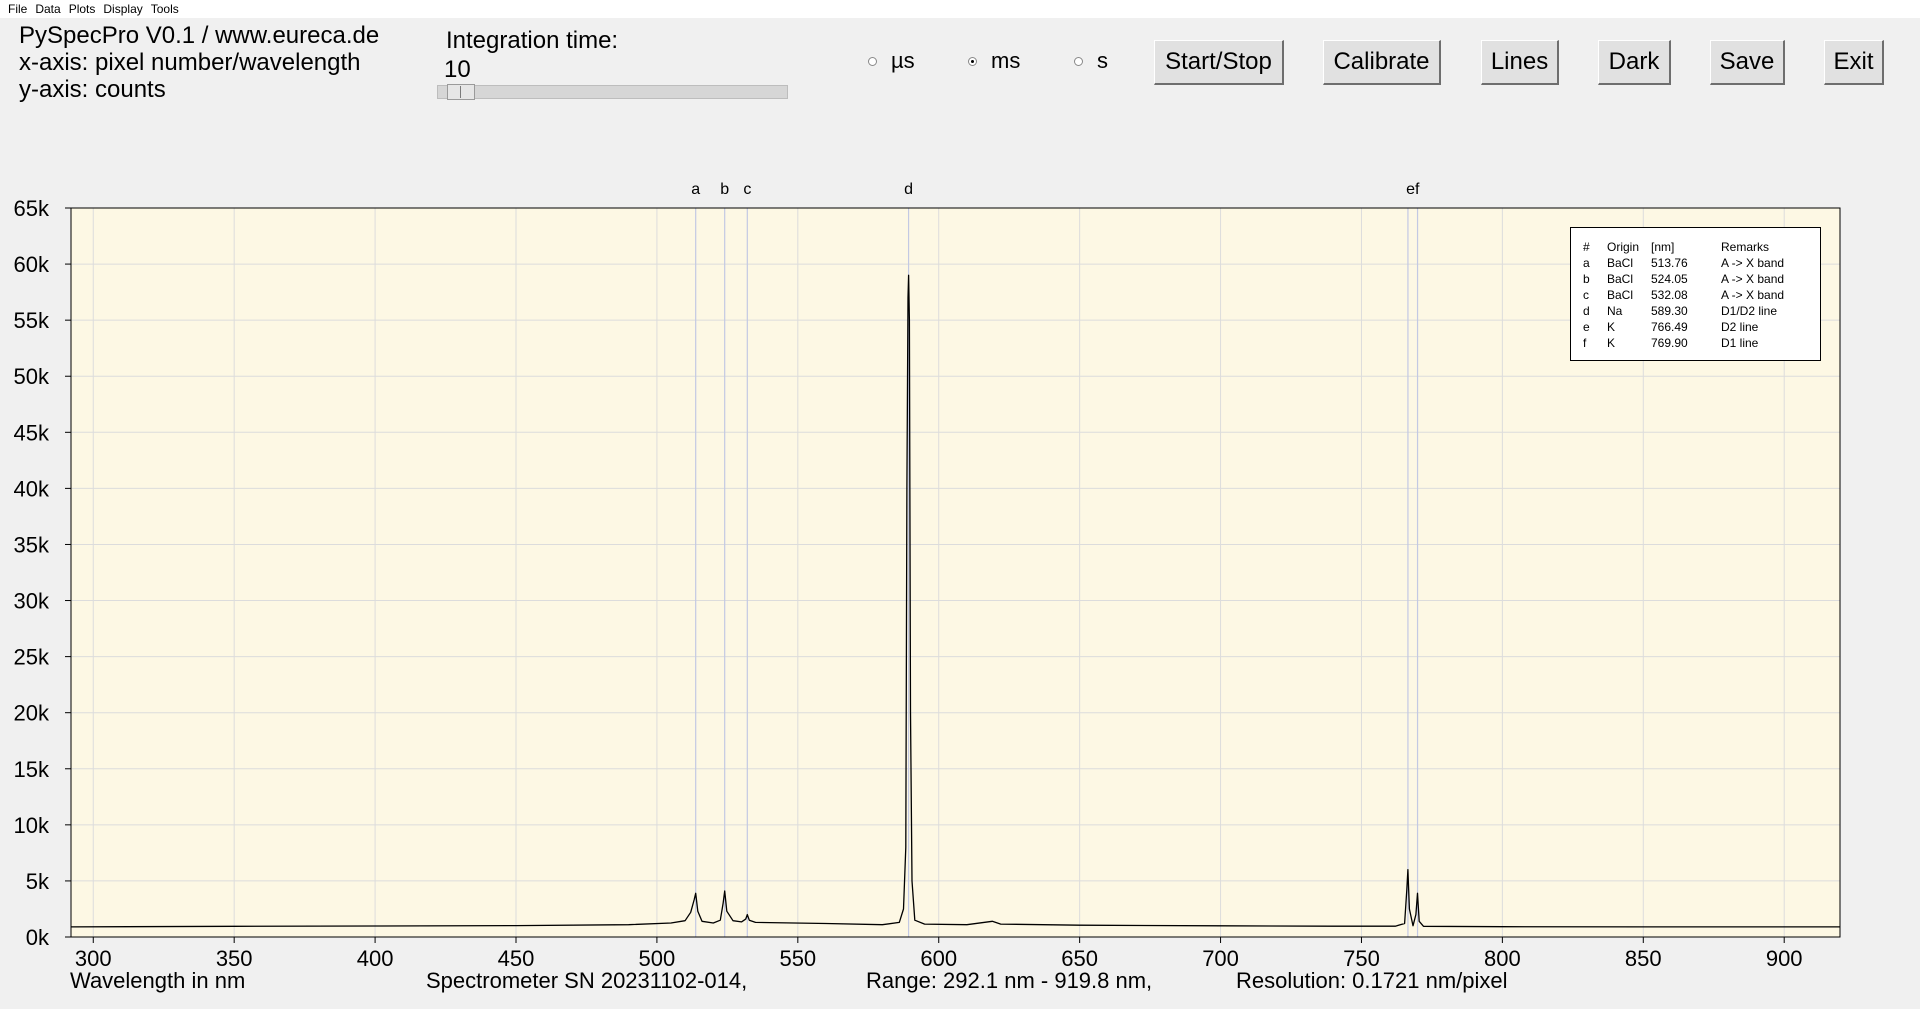  I want to click on legend-cell-wavelength: 524.05, so click(1669, 279).